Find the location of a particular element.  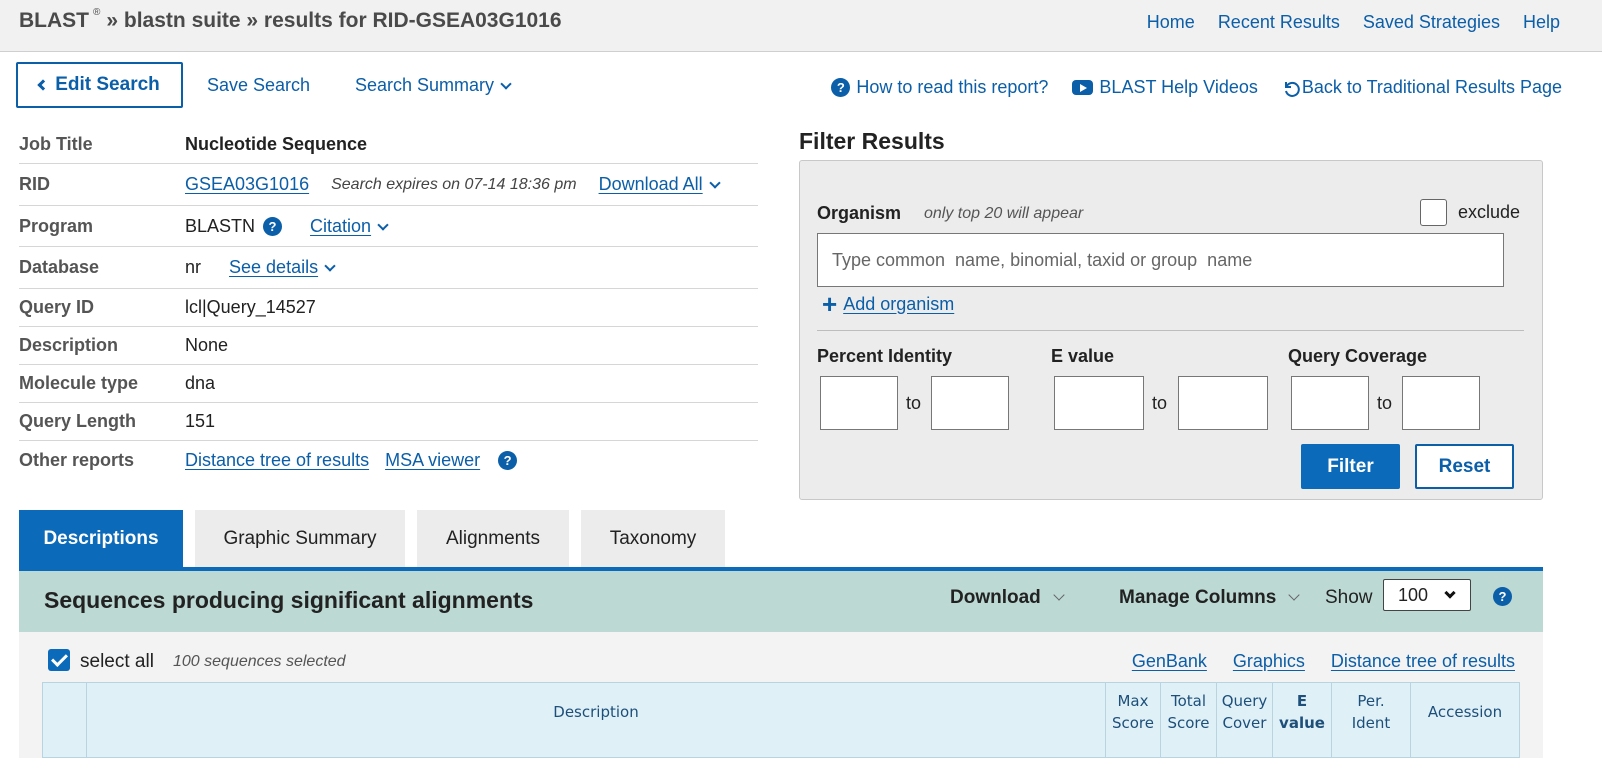

column-accession: Accession is located at coordinates (1465, 720).